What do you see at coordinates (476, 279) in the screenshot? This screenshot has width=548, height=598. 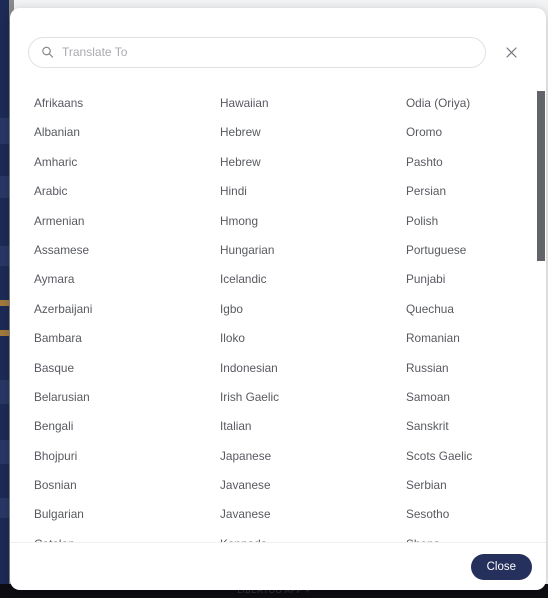 I see `language-item: Punjabi` at bounding box center [476, 279].